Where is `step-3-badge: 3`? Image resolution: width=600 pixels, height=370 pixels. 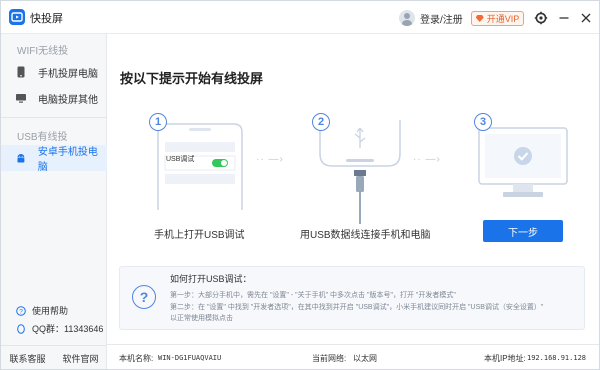 step-3-badge: 3 is located at coordinates (483, 122).